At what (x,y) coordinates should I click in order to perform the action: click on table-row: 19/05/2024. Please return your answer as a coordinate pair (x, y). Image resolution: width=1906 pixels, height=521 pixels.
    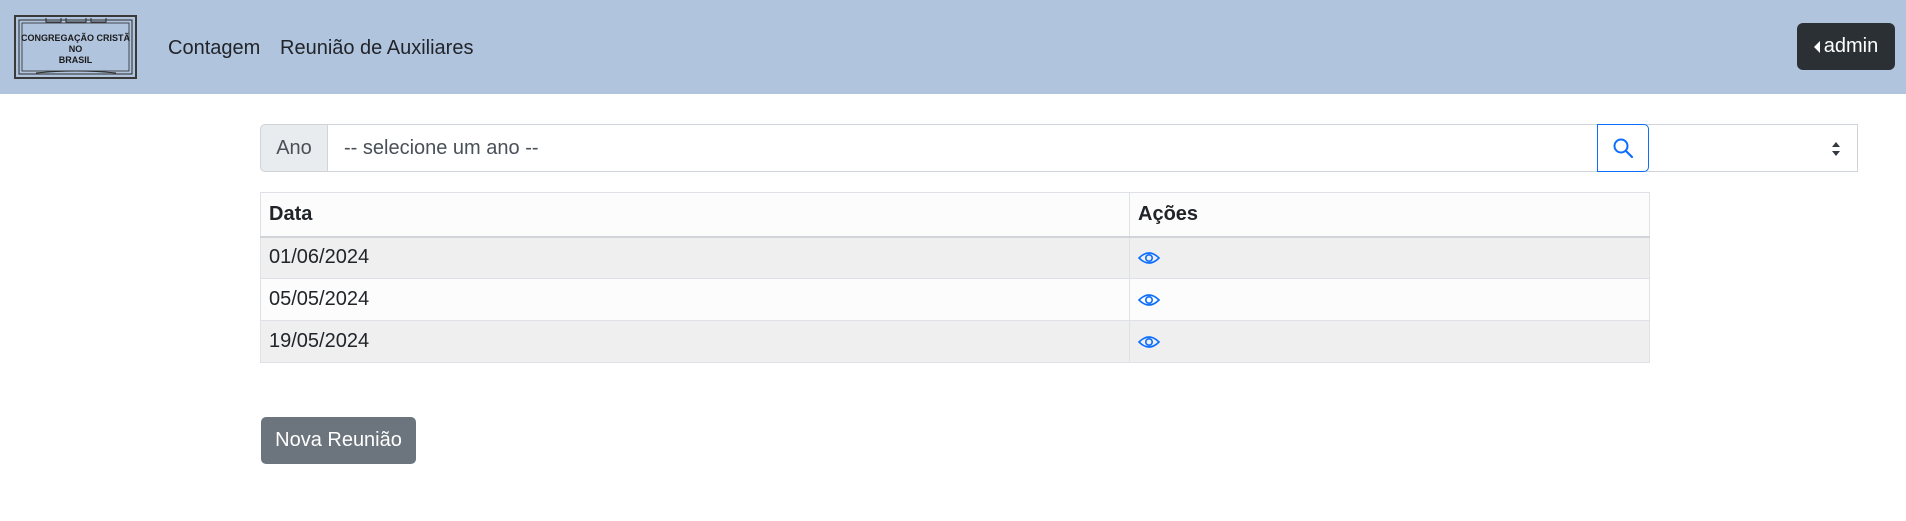
    Looking at the image, I should click on (955, 341).